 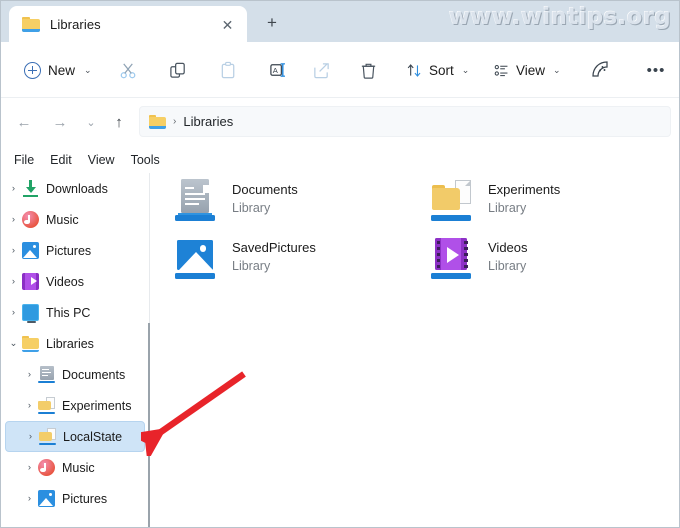 What do you see at coordinates (299, 205) in the screenshot?
I see `list-item: Documents Library` at bounding box center [299, 205].